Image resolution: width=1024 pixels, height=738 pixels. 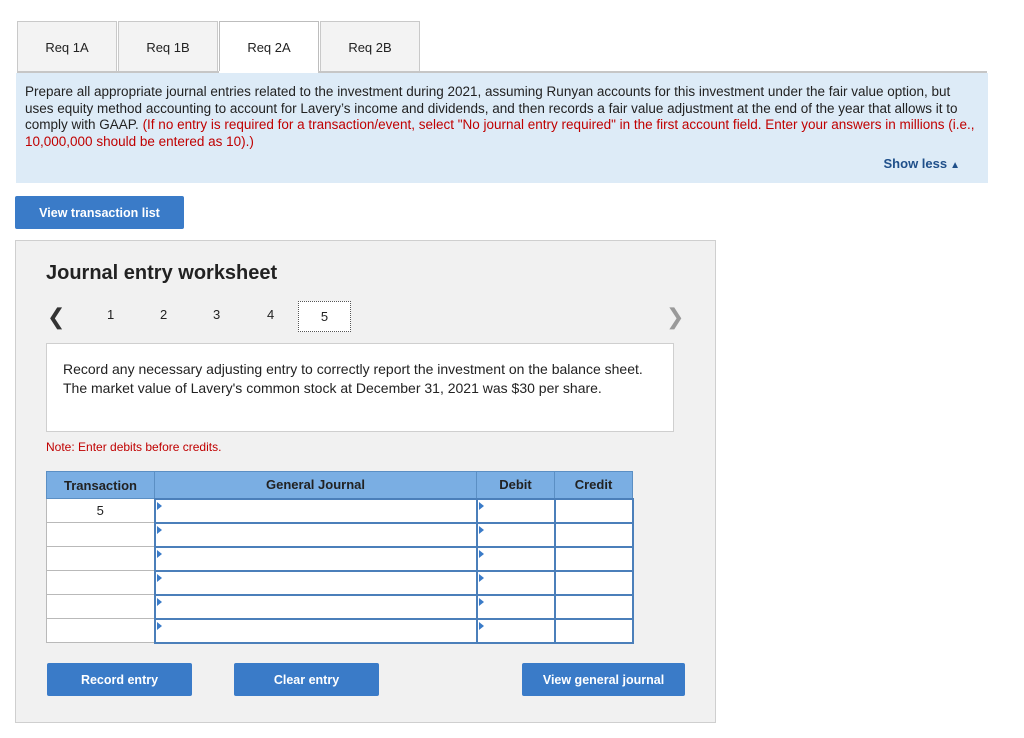 I want to click on debit-credit-note: Note: Enter debits before credits., so click(x=134, y=447).